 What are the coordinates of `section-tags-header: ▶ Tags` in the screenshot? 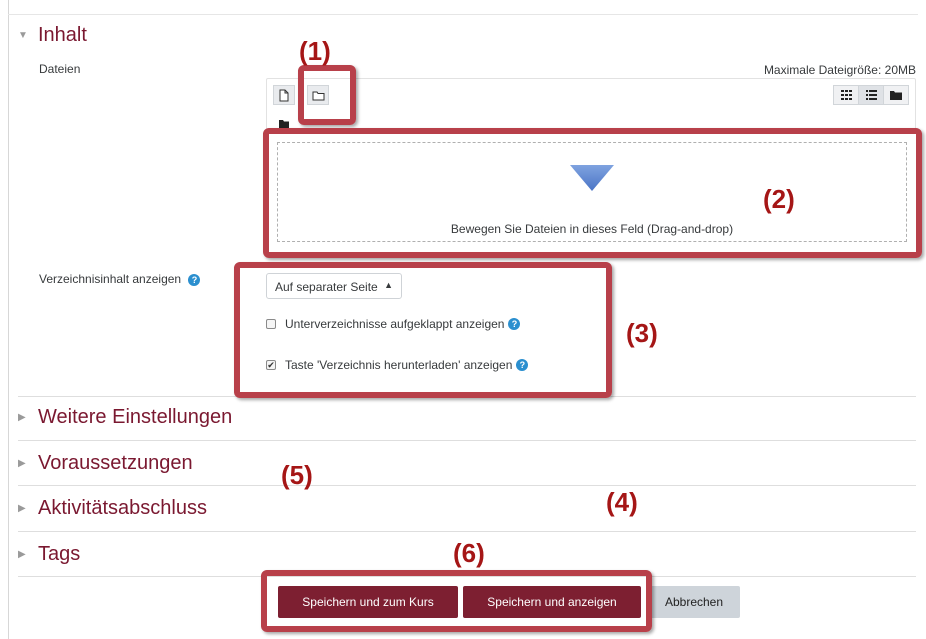 It's located at (49, 554).